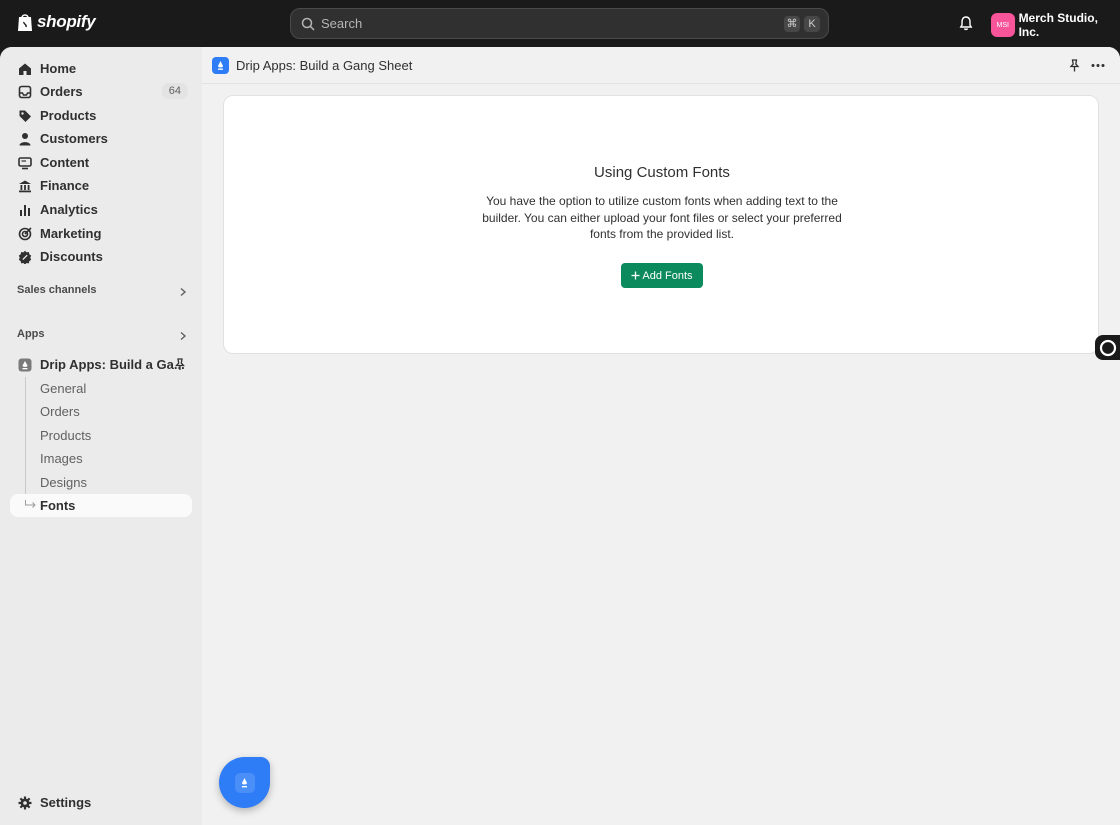  What do you see at coordinates (66, 21) in the screenshot?
I see `brand-wordmark: shopify` at bounding box center [66, 21].